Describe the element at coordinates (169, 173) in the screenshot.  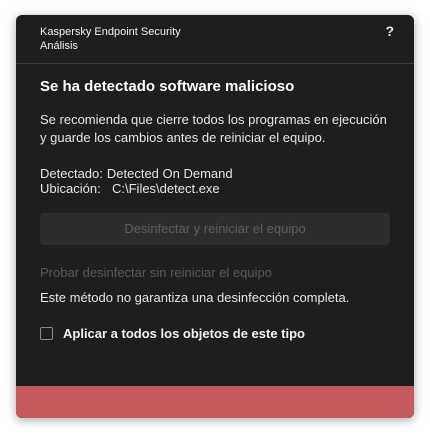
I see `detected-value: Detected On Demand` at that location.